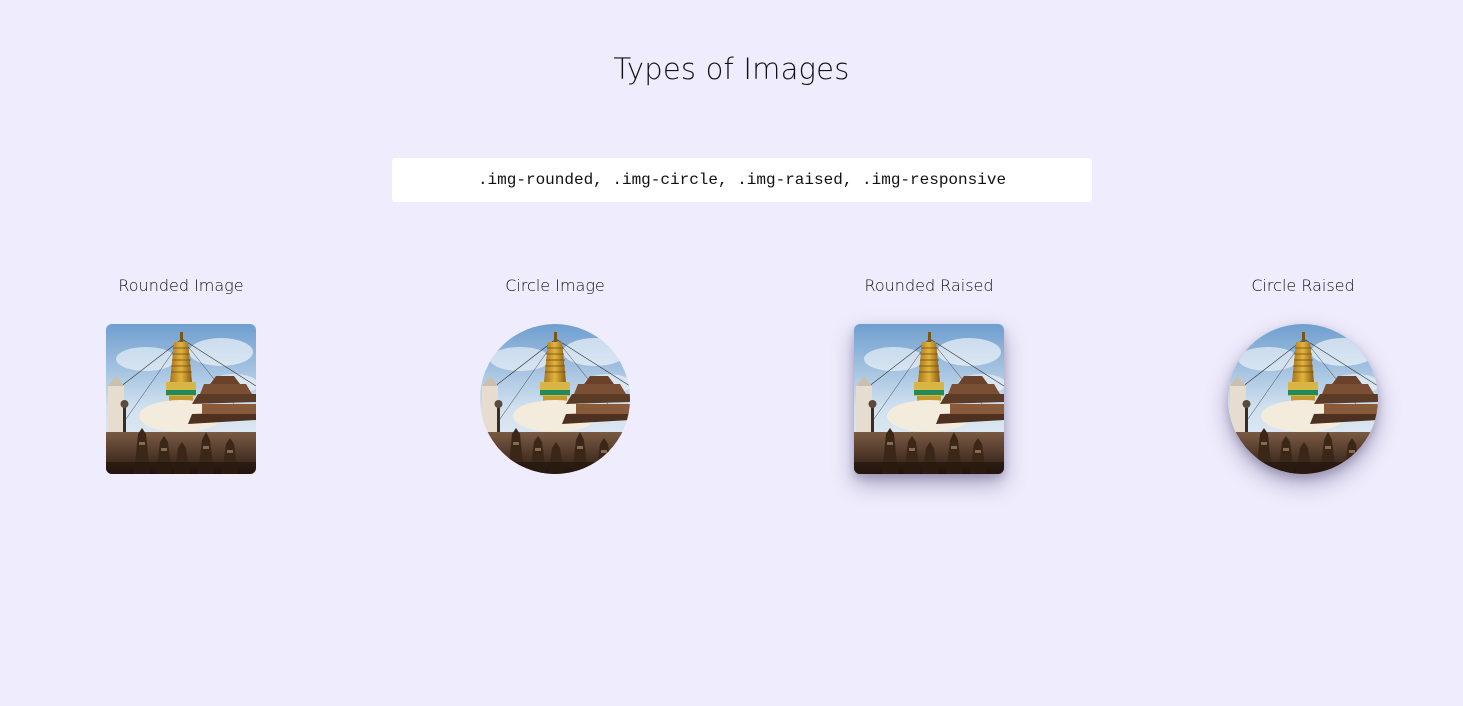  I want to click on rounded-image, so click(181, 399).